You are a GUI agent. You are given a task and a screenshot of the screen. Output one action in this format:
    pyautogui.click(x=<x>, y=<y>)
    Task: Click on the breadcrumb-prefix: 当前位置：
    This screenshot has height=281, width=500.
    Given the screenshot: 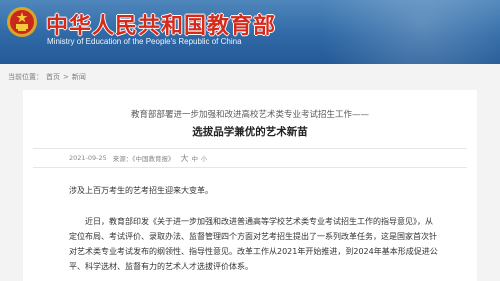 What is the action you would take?
    pyautogui.click(x=25, y=77)
    